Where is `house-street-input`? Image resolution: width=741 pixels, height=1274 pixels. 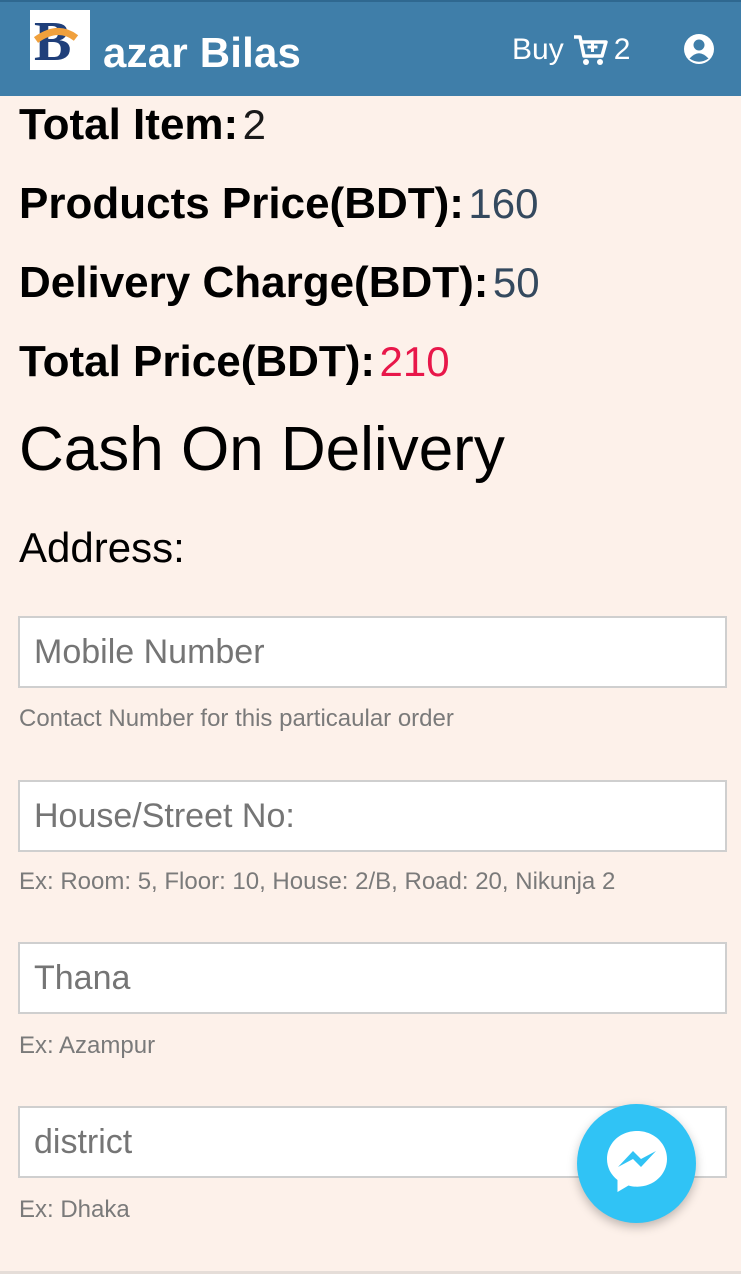 house-street-input is located at coordinates (372, 816).